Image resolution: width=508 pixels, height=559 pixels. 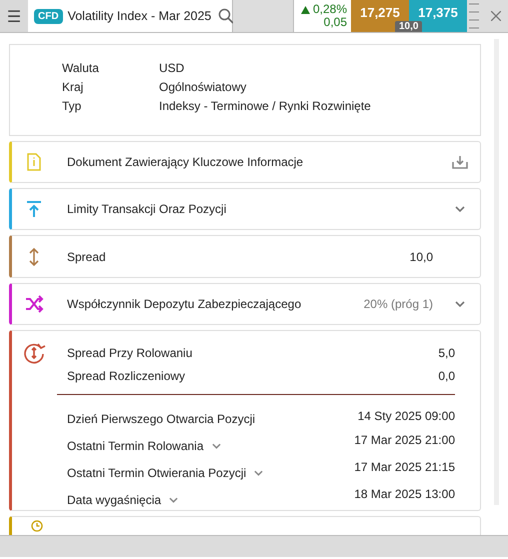 I want to click on date-label: Dzień Pierwszego Otwarcia Pozycji, so click(x=161, y=419).